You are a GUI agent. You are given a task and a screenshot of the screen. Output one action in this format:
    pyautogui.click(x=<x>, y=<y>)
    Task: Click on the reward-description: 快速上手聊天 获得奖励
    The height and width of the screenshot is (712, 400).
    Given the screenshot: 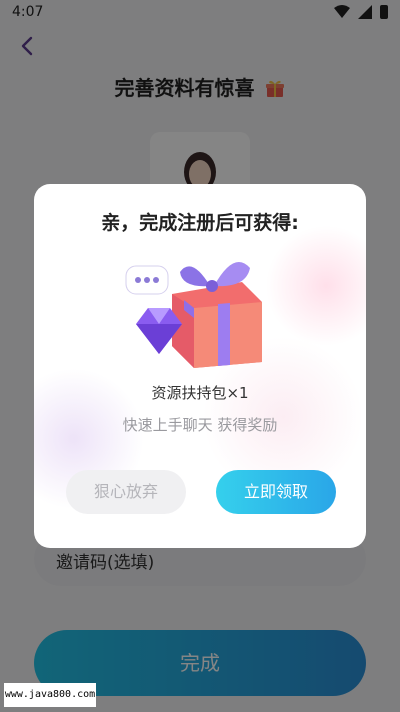 What is the action you would take?
    pyautogui.click(x=200, y=425)
    